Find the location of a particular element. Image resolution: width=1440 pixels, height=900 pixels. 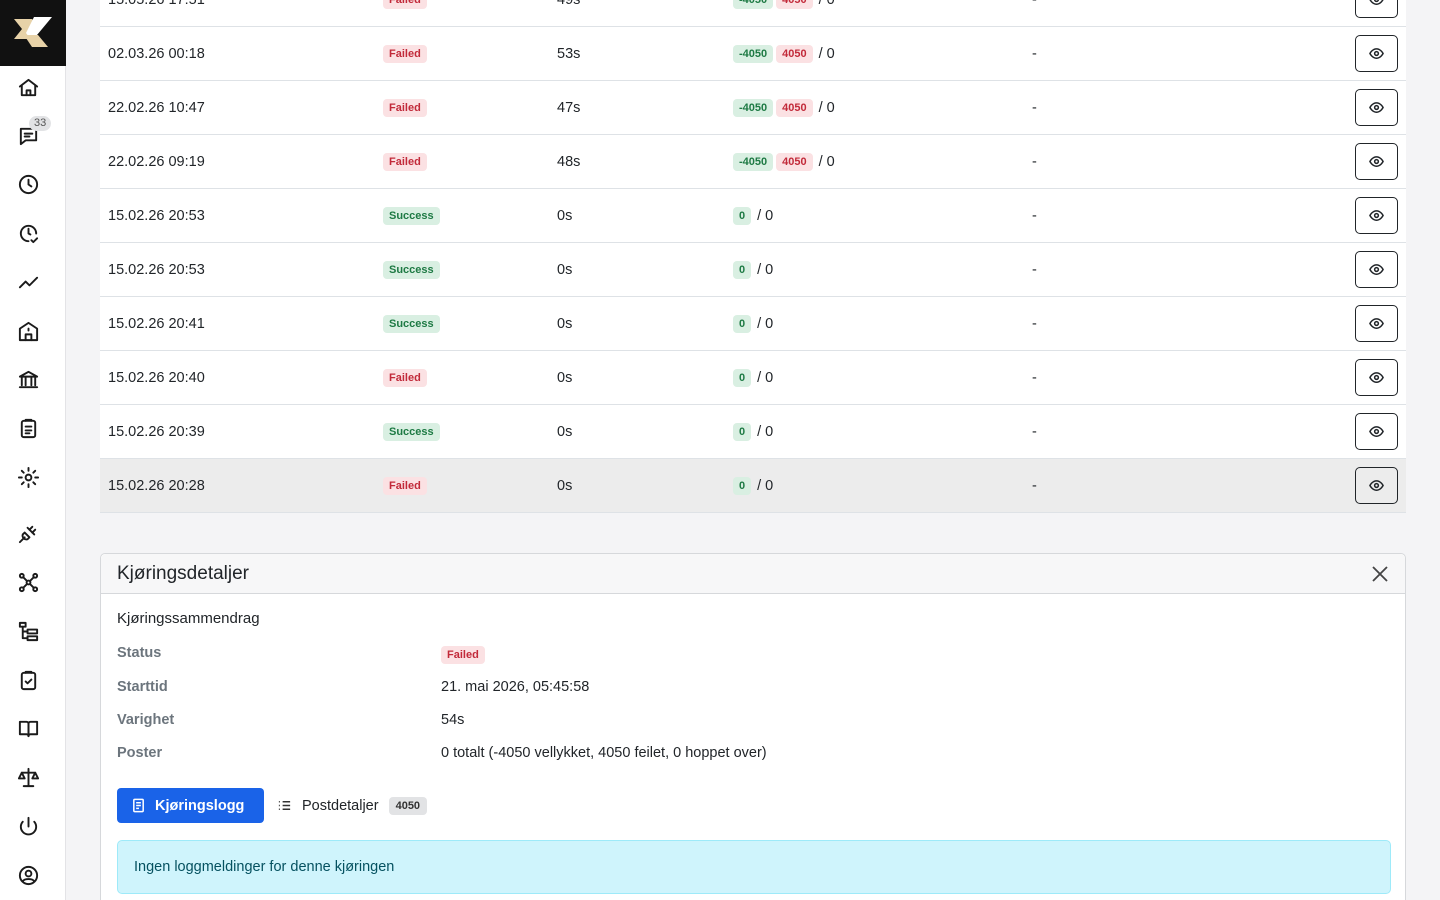

empty-log-alert: Ingen loggmeldinger for denne kjøringen is located at coordinates (754, 867).